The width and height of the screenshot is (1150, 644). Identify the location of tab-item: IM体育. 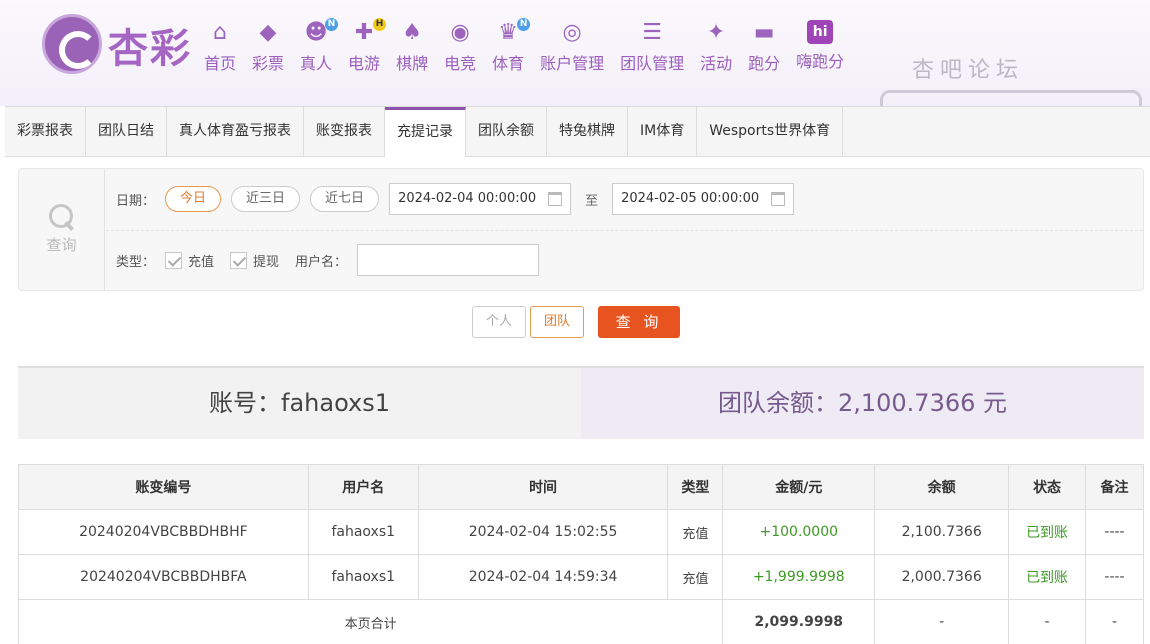
(663, 131).